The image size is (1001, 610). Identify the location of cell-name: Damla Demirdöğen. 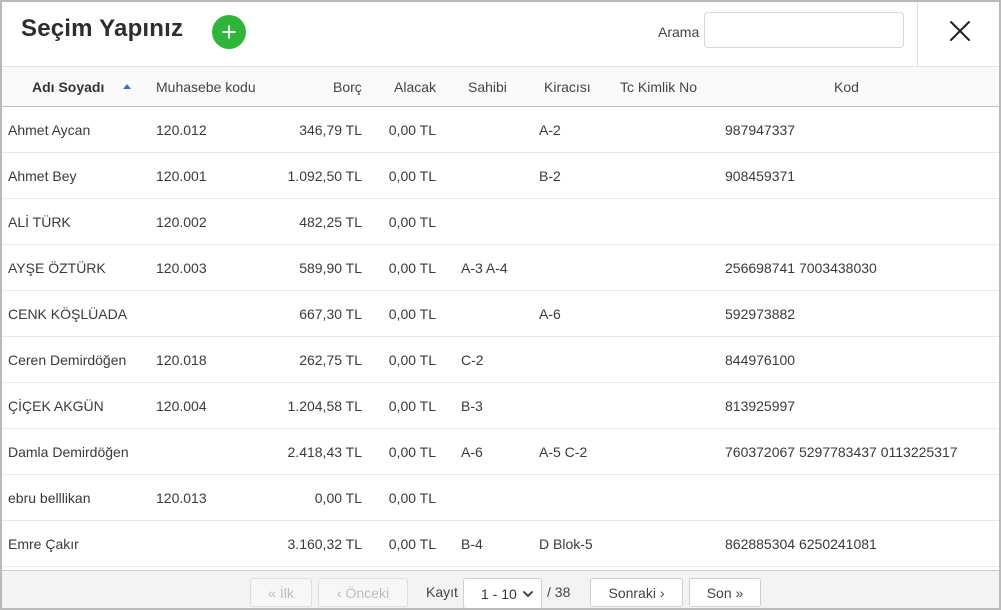
(68, 452).